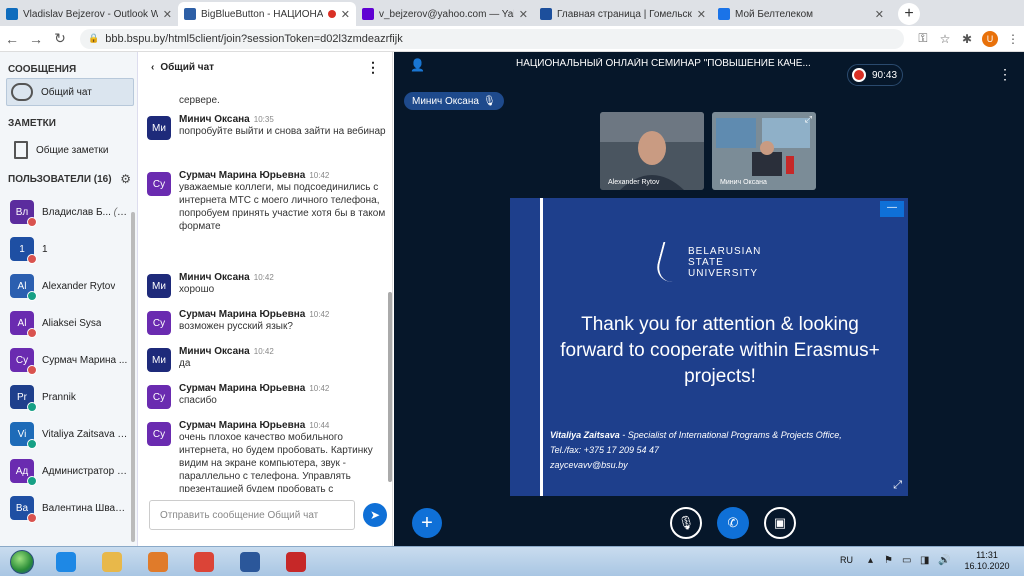 The image size is (1024, 576). I want to click on taskbar-app-ie, so click(66, 562).